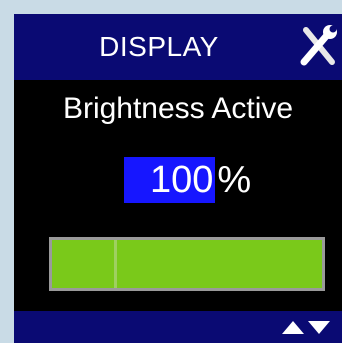 This screenshot has width=342, height=343. Describe the element at coordinates (170, 180) in the screenshot. I see `setting-value-number: 100` at that location.